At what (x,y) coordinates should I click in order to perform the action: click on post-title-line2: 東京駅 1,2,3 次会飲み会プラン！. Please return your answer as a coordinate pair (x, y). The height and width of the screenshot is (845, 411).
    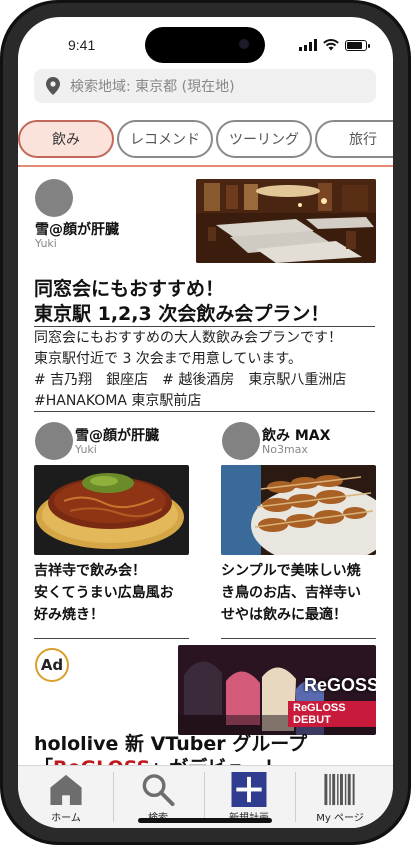
    Looking at the image, I should click on (181, 314).